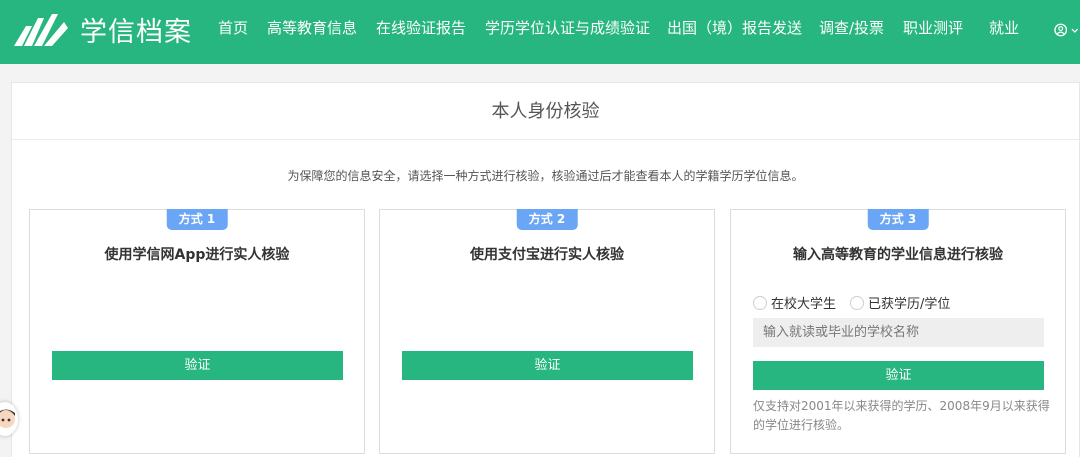 Image resolution: width=1080 pixels, height=457 pixels. What do you see at coordinates (197, 219) in the screenshot?
I see `method-badge: 方式 1` at bounding box center [197, 219].